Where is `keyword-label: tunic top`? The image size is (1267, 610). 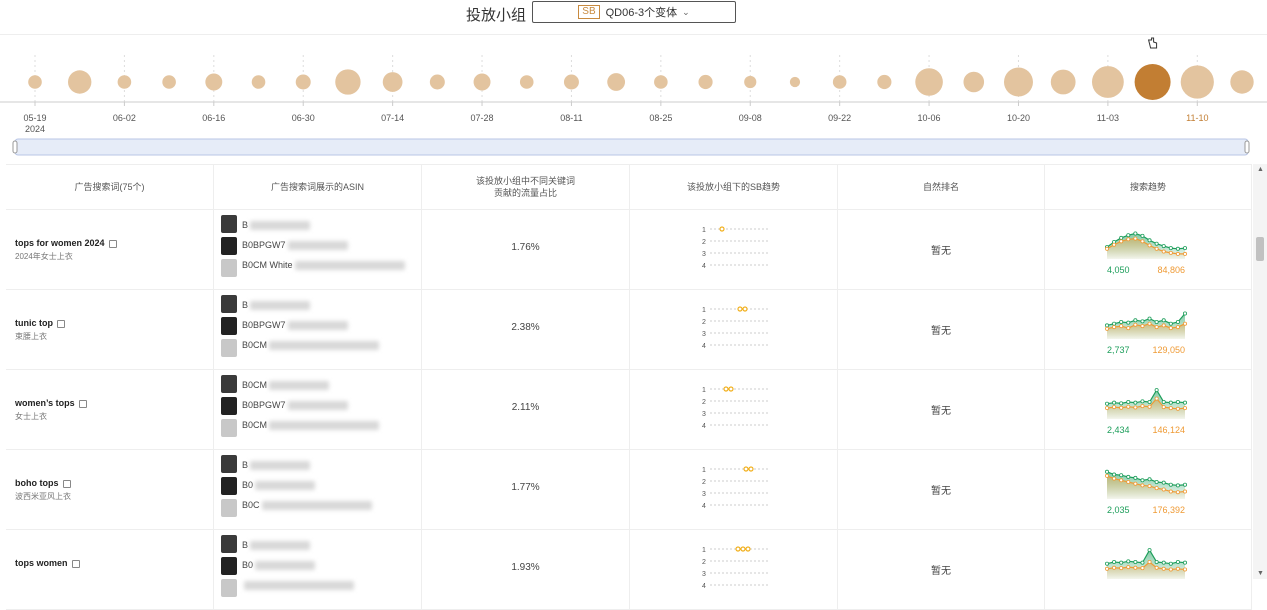 keyword-label: tunic top is located at coordinates (34, 323).